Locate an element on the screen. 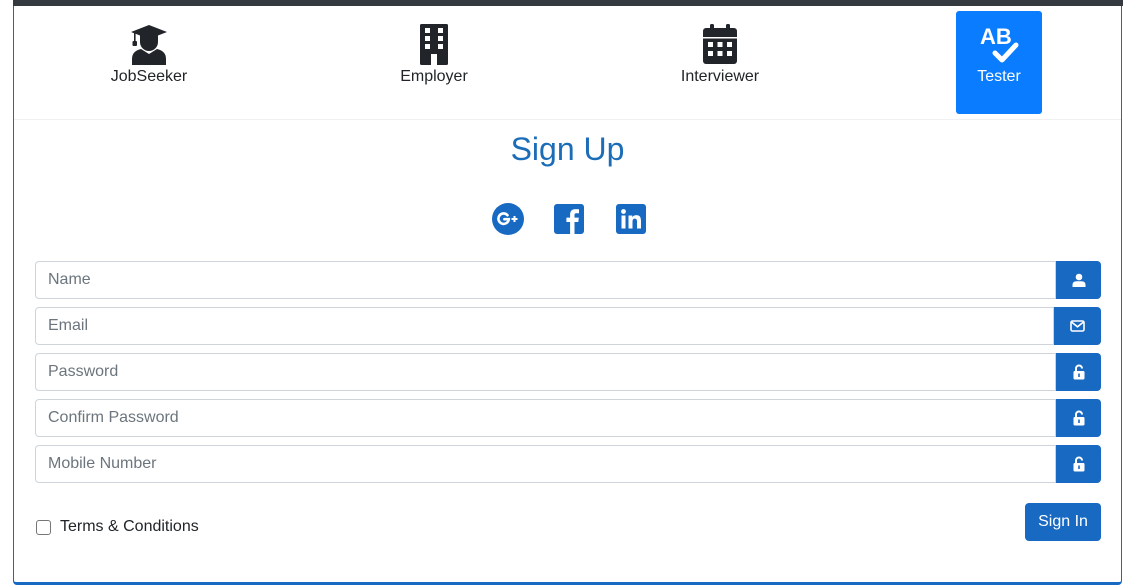 Image resolution: width=1136 pixels, height=588 pixels. confirm-password-addon is located at coordinates (1078, 418).